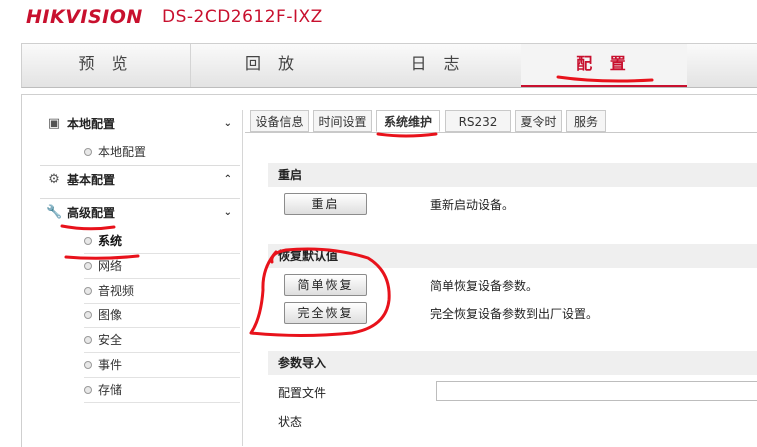 The width and height of the screenshot is (757, 447). What do you see at coordinates (54, 212) in the screenshot?
I see `wrench-icon: 🔧` at bounding box center [54, 212].